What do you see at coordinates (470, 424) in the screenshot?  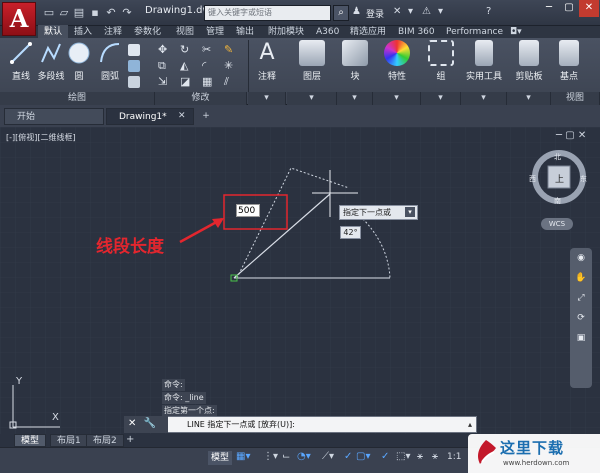 I see `command-dropdown-icon: ▴` at bounding box center [470, 424].